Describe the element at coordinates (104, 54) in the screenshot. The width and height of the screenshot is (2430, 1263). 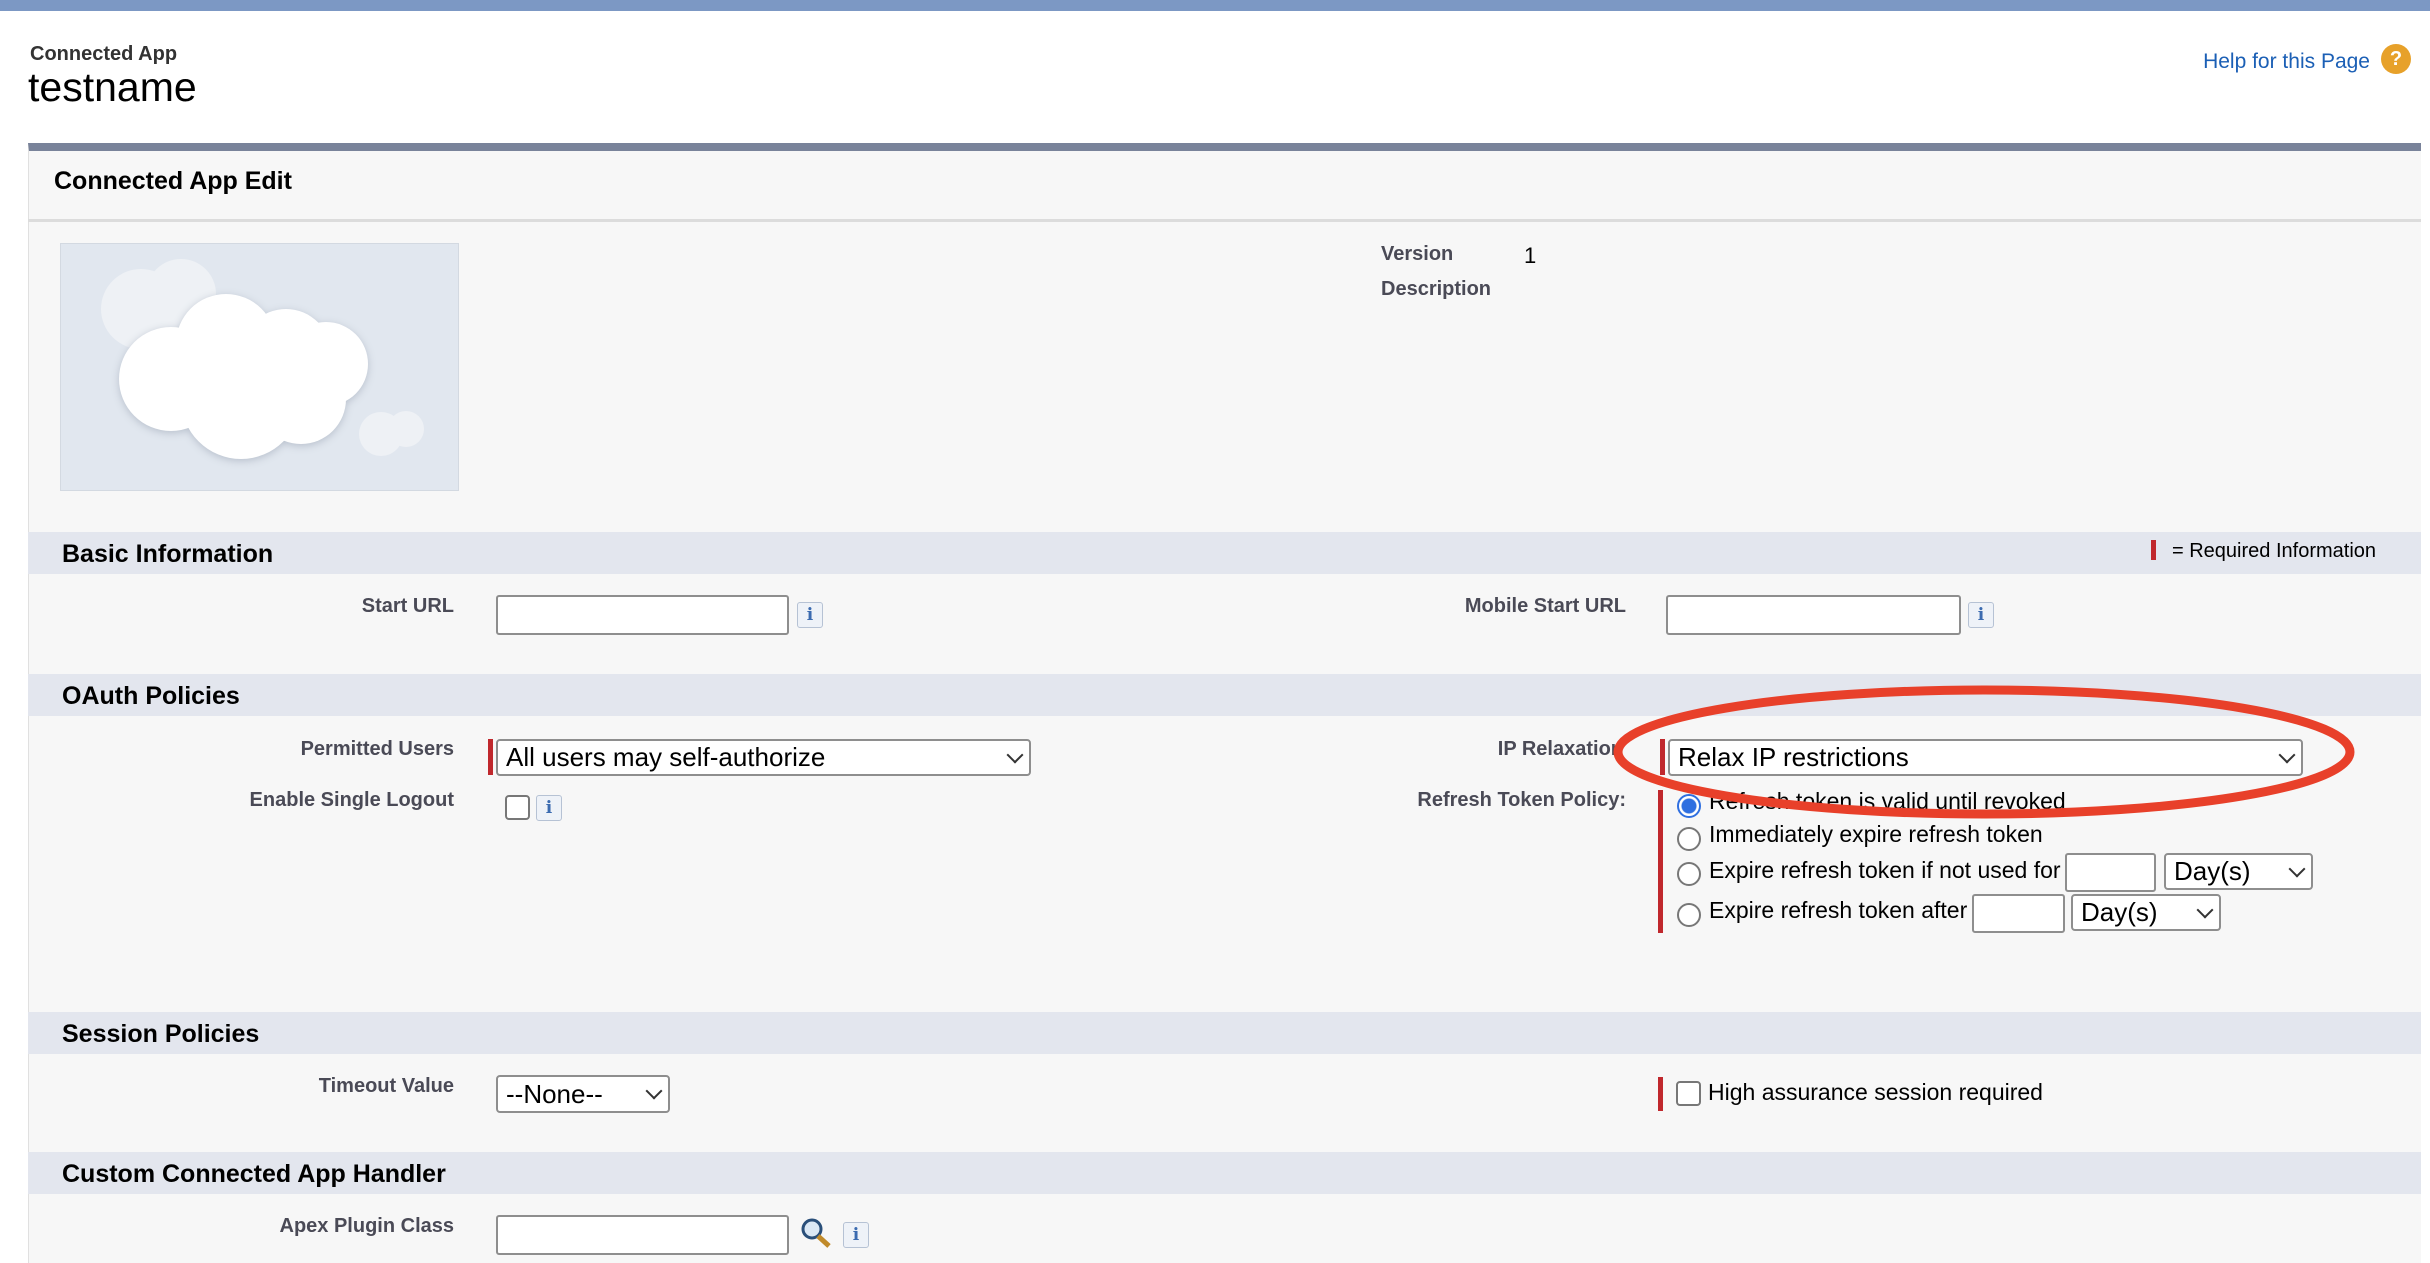
I see `object-type-label: Connected App` at that location.